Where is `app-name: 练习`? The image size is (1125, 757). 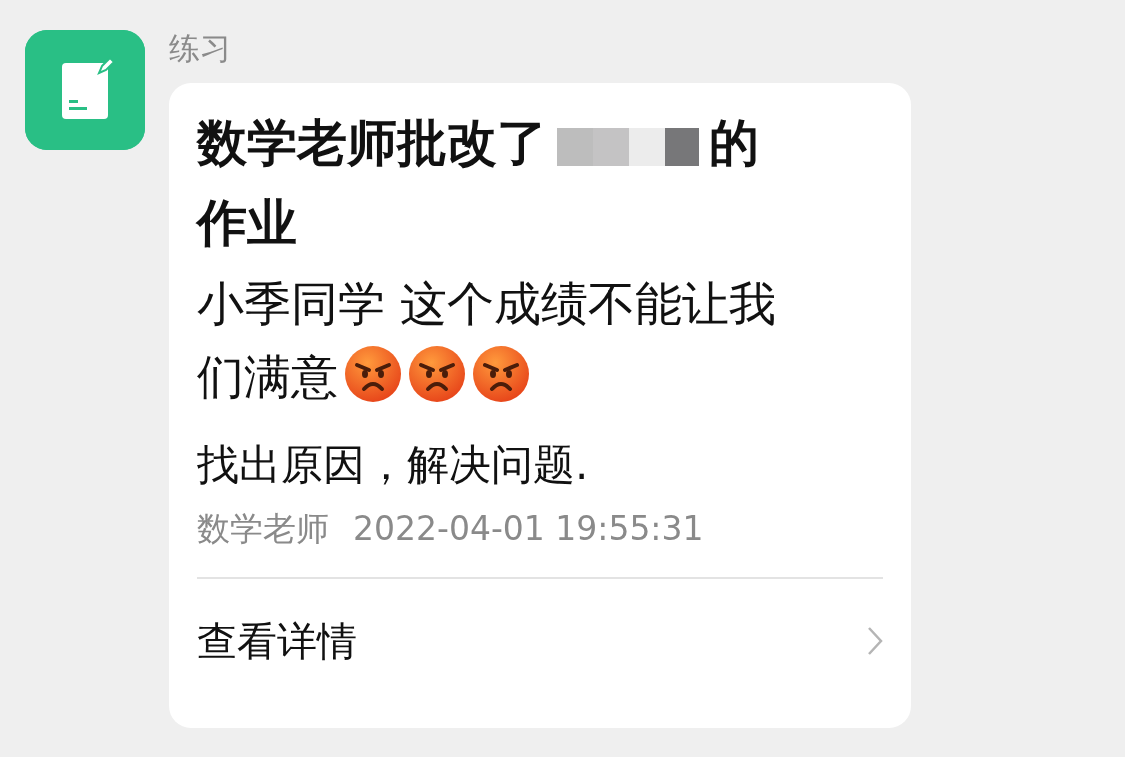
app-name: 练习 is located at coordinates (200, 48).